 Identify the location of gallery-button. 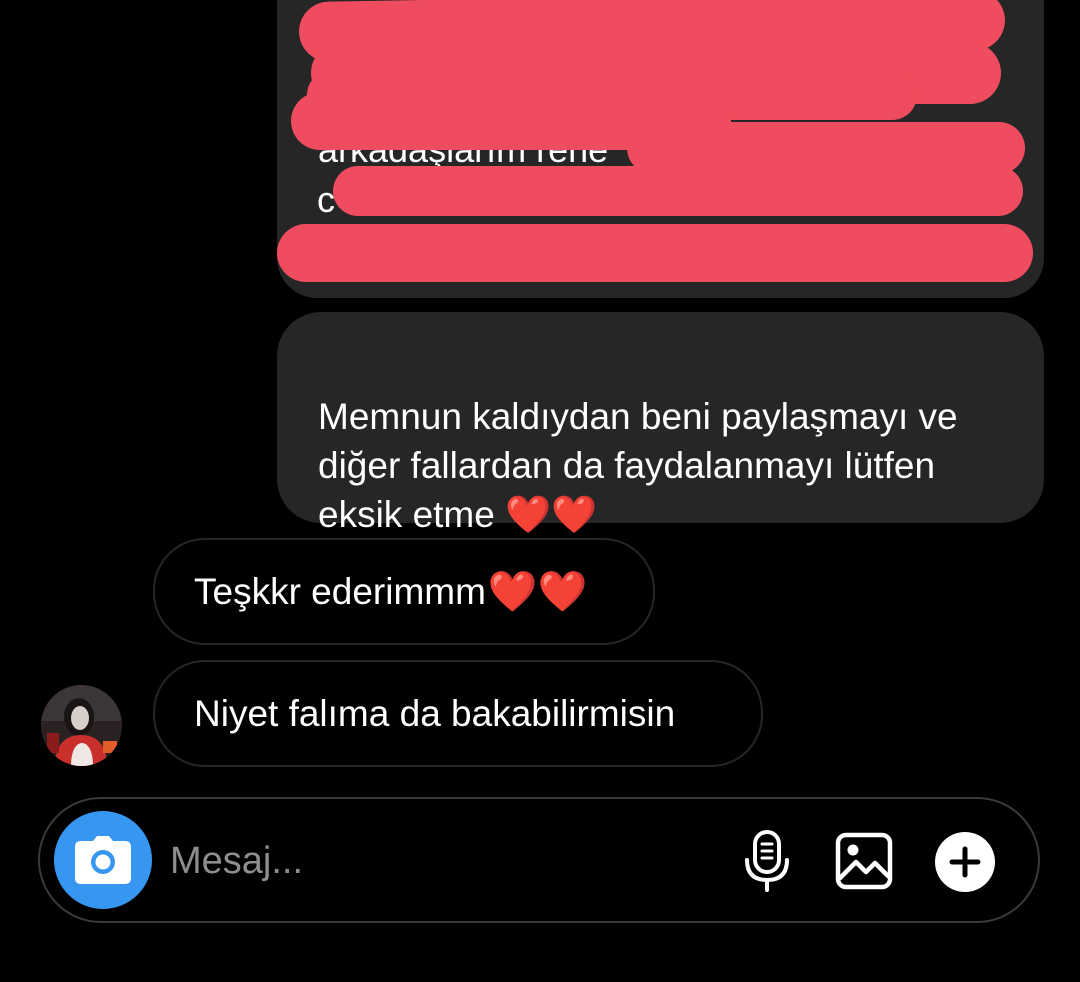
(864, 861).